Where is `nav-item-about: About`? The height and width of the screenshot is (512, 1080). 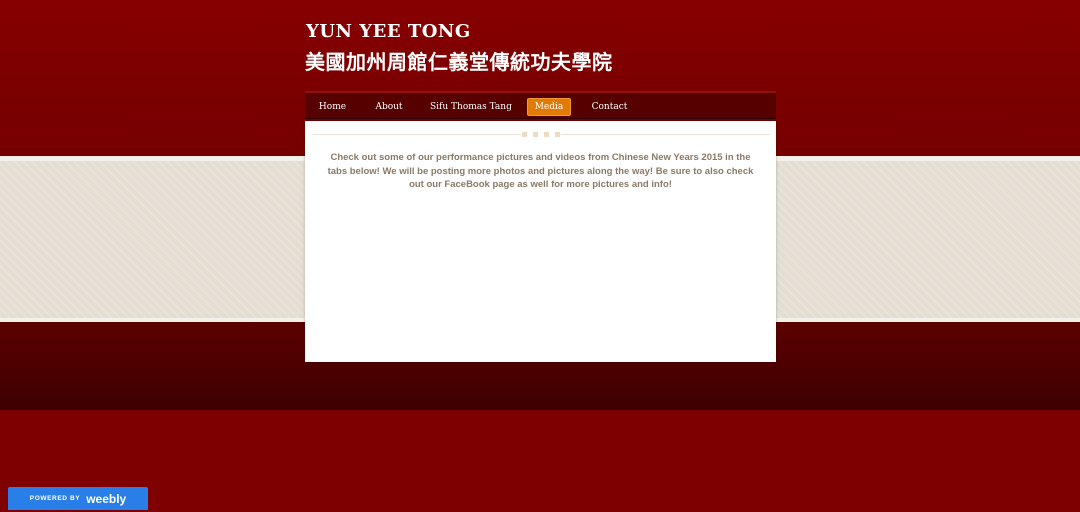 nav-item-about: About is located at coordinates (389, 107).